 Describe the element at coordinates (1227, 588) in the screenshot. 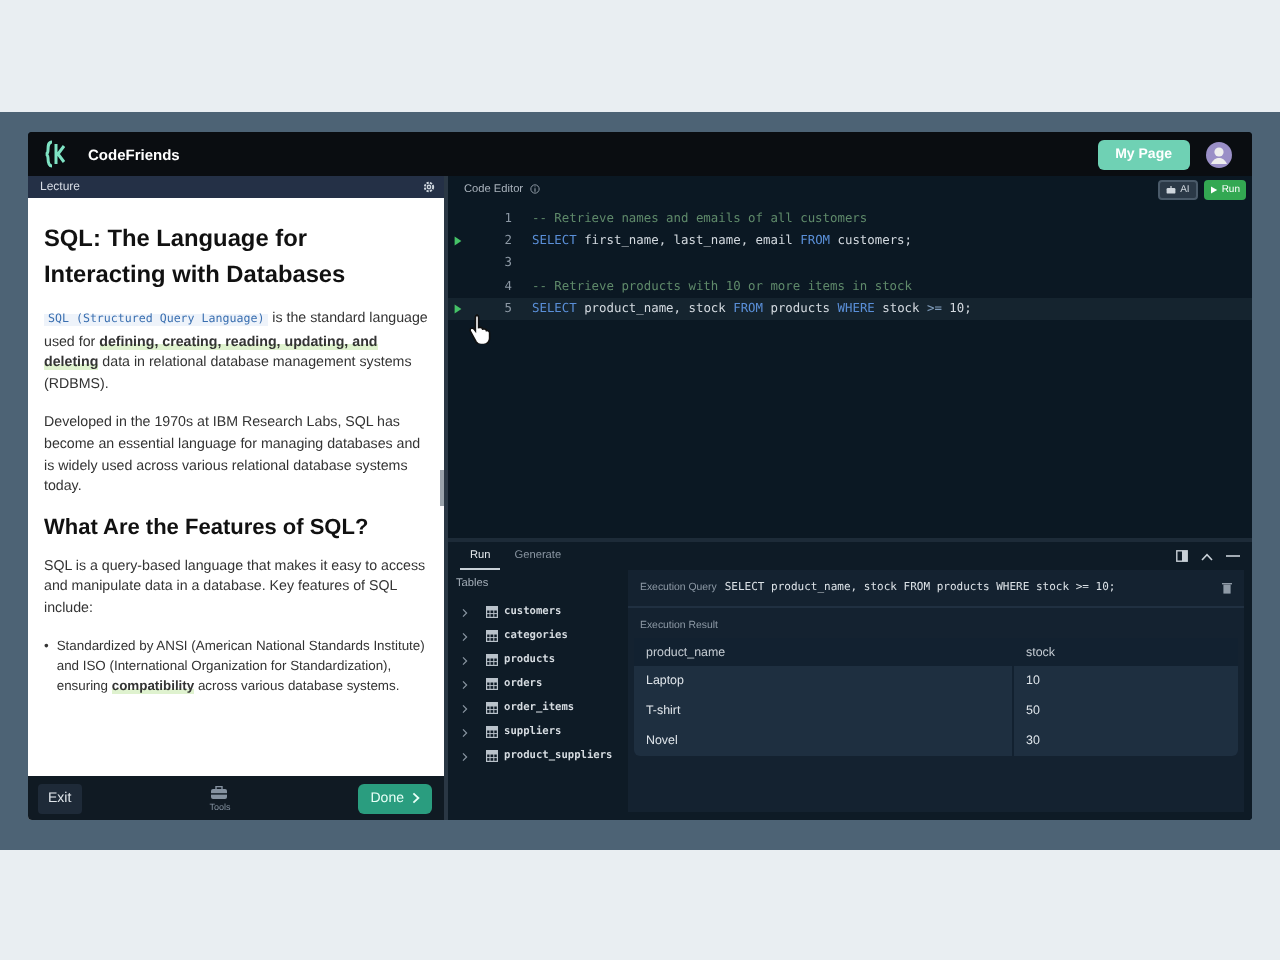

I see `trash-icon` at that location.